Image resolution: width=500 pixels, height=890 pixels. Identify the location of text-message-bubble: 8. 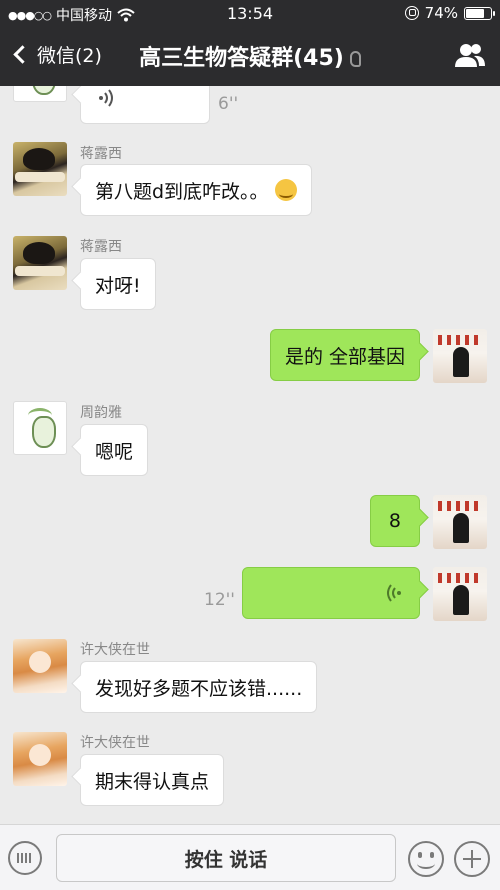
(394, 521).